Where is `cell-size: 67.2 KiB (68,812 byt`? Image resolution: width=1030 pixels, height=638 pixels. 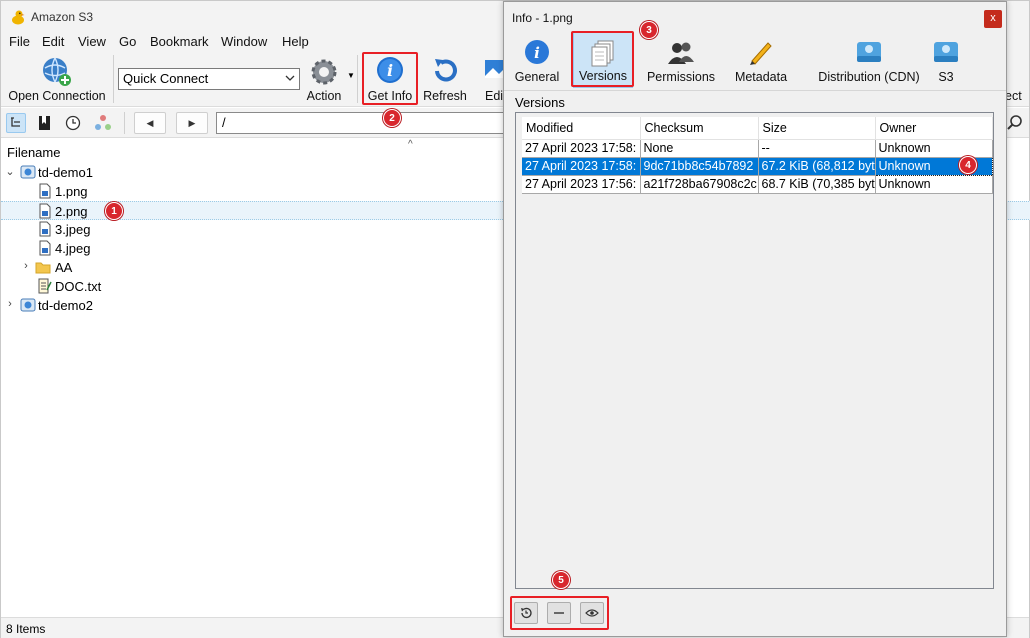
cell-size: 67.2 KiB (68,812 byt is located at coordinates (817, 166).